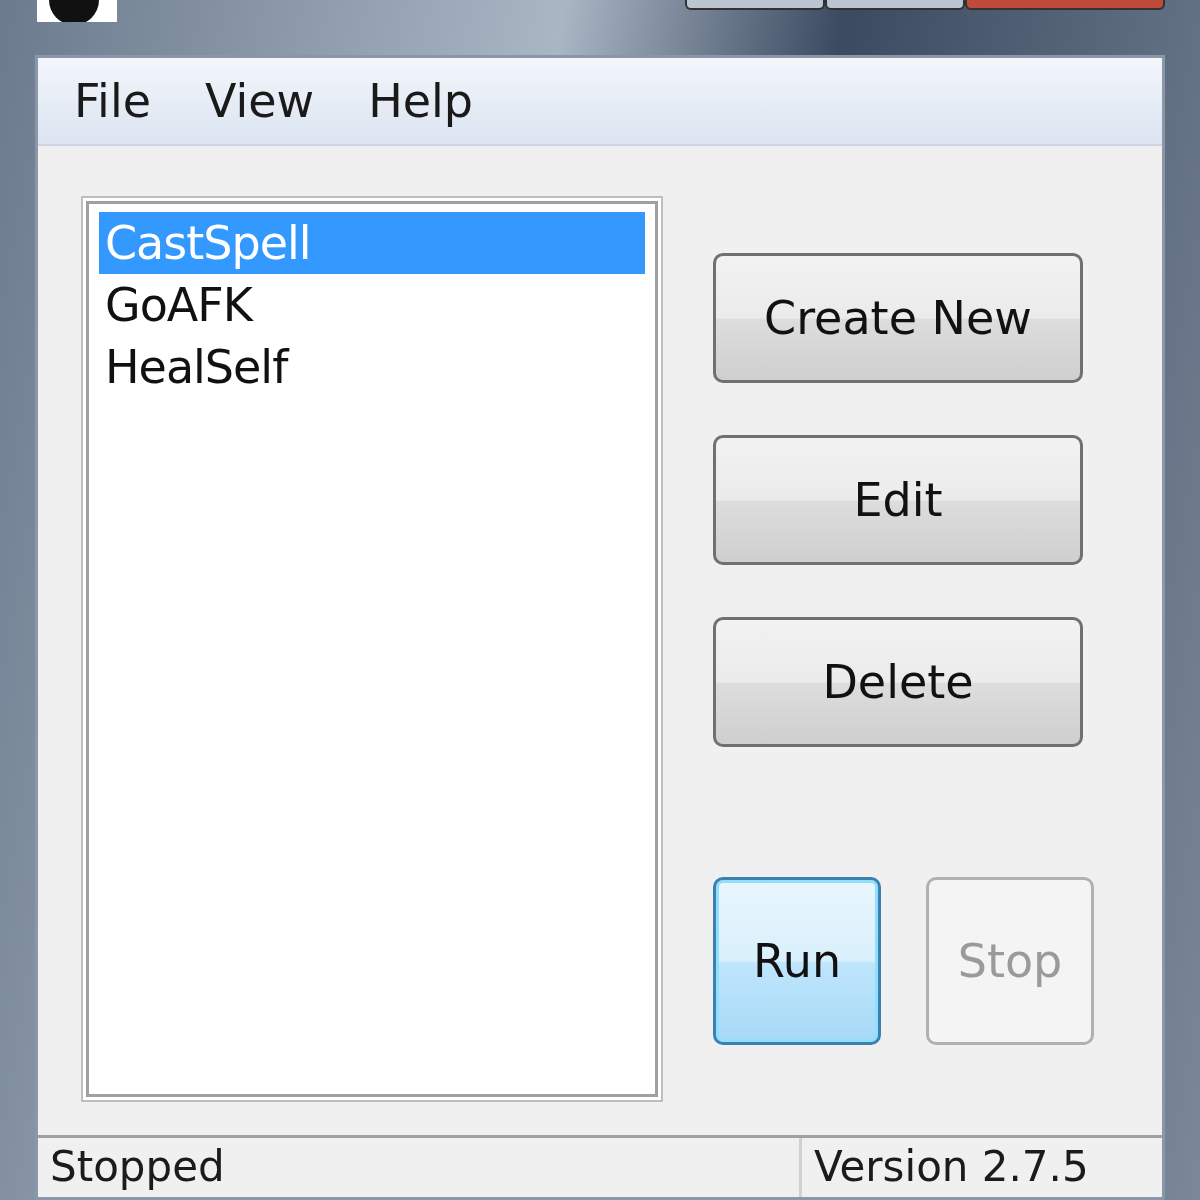 This screenshot has height=1200, width=1200. I want to click on status-text: Stopped, so click(420, 1167).